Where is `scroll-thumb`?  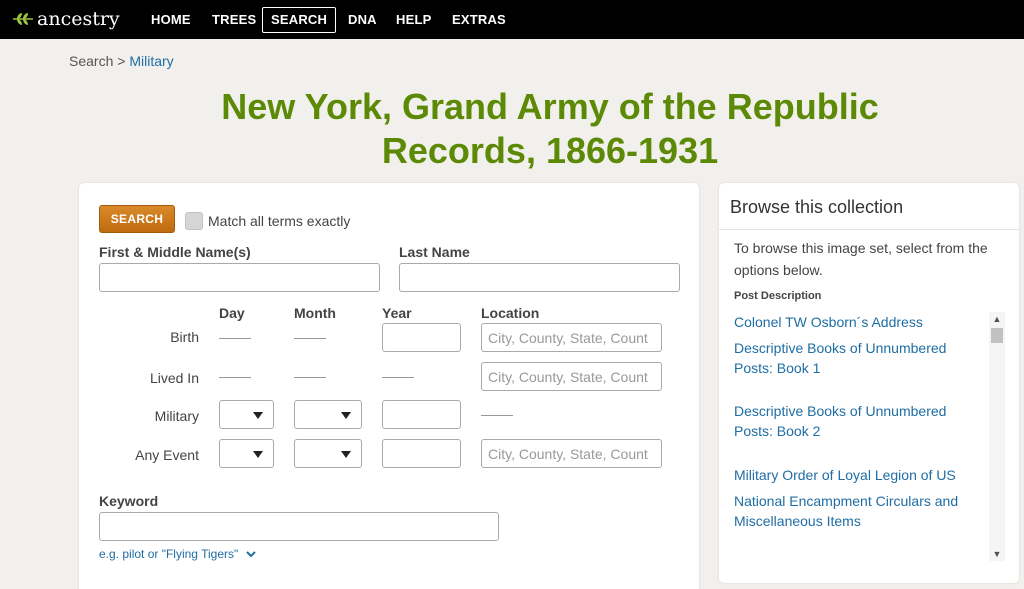
scroll-thumb is located at coordinates (997, 335).